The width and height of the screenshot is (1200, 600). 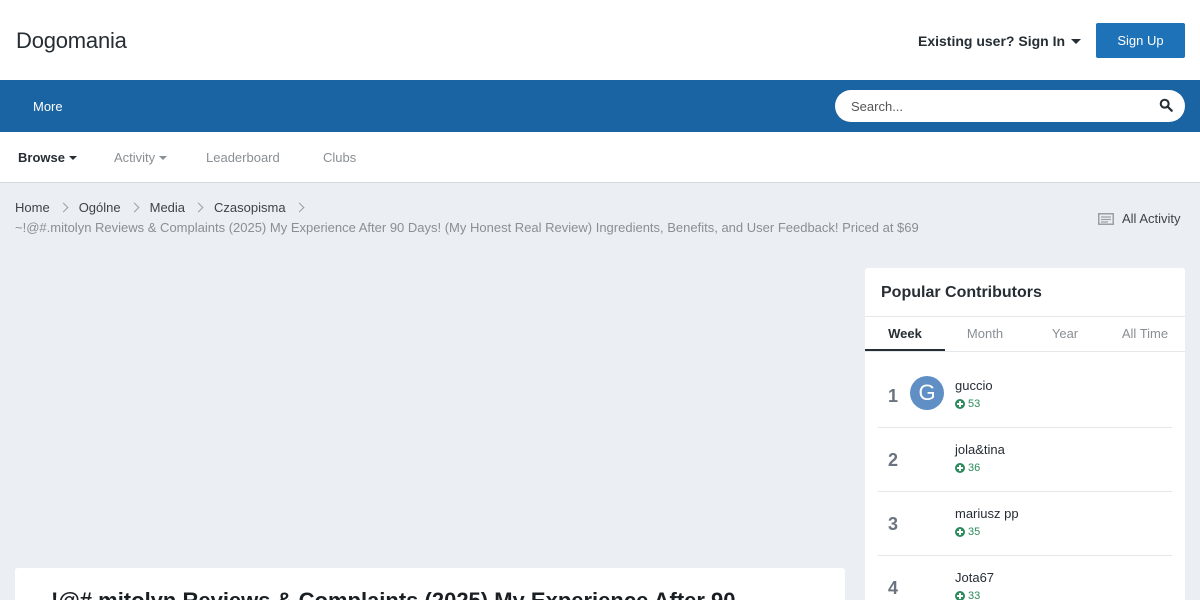 I want to click on list-item: 3 mariusz pp 35, so click(x=1025, y=524).